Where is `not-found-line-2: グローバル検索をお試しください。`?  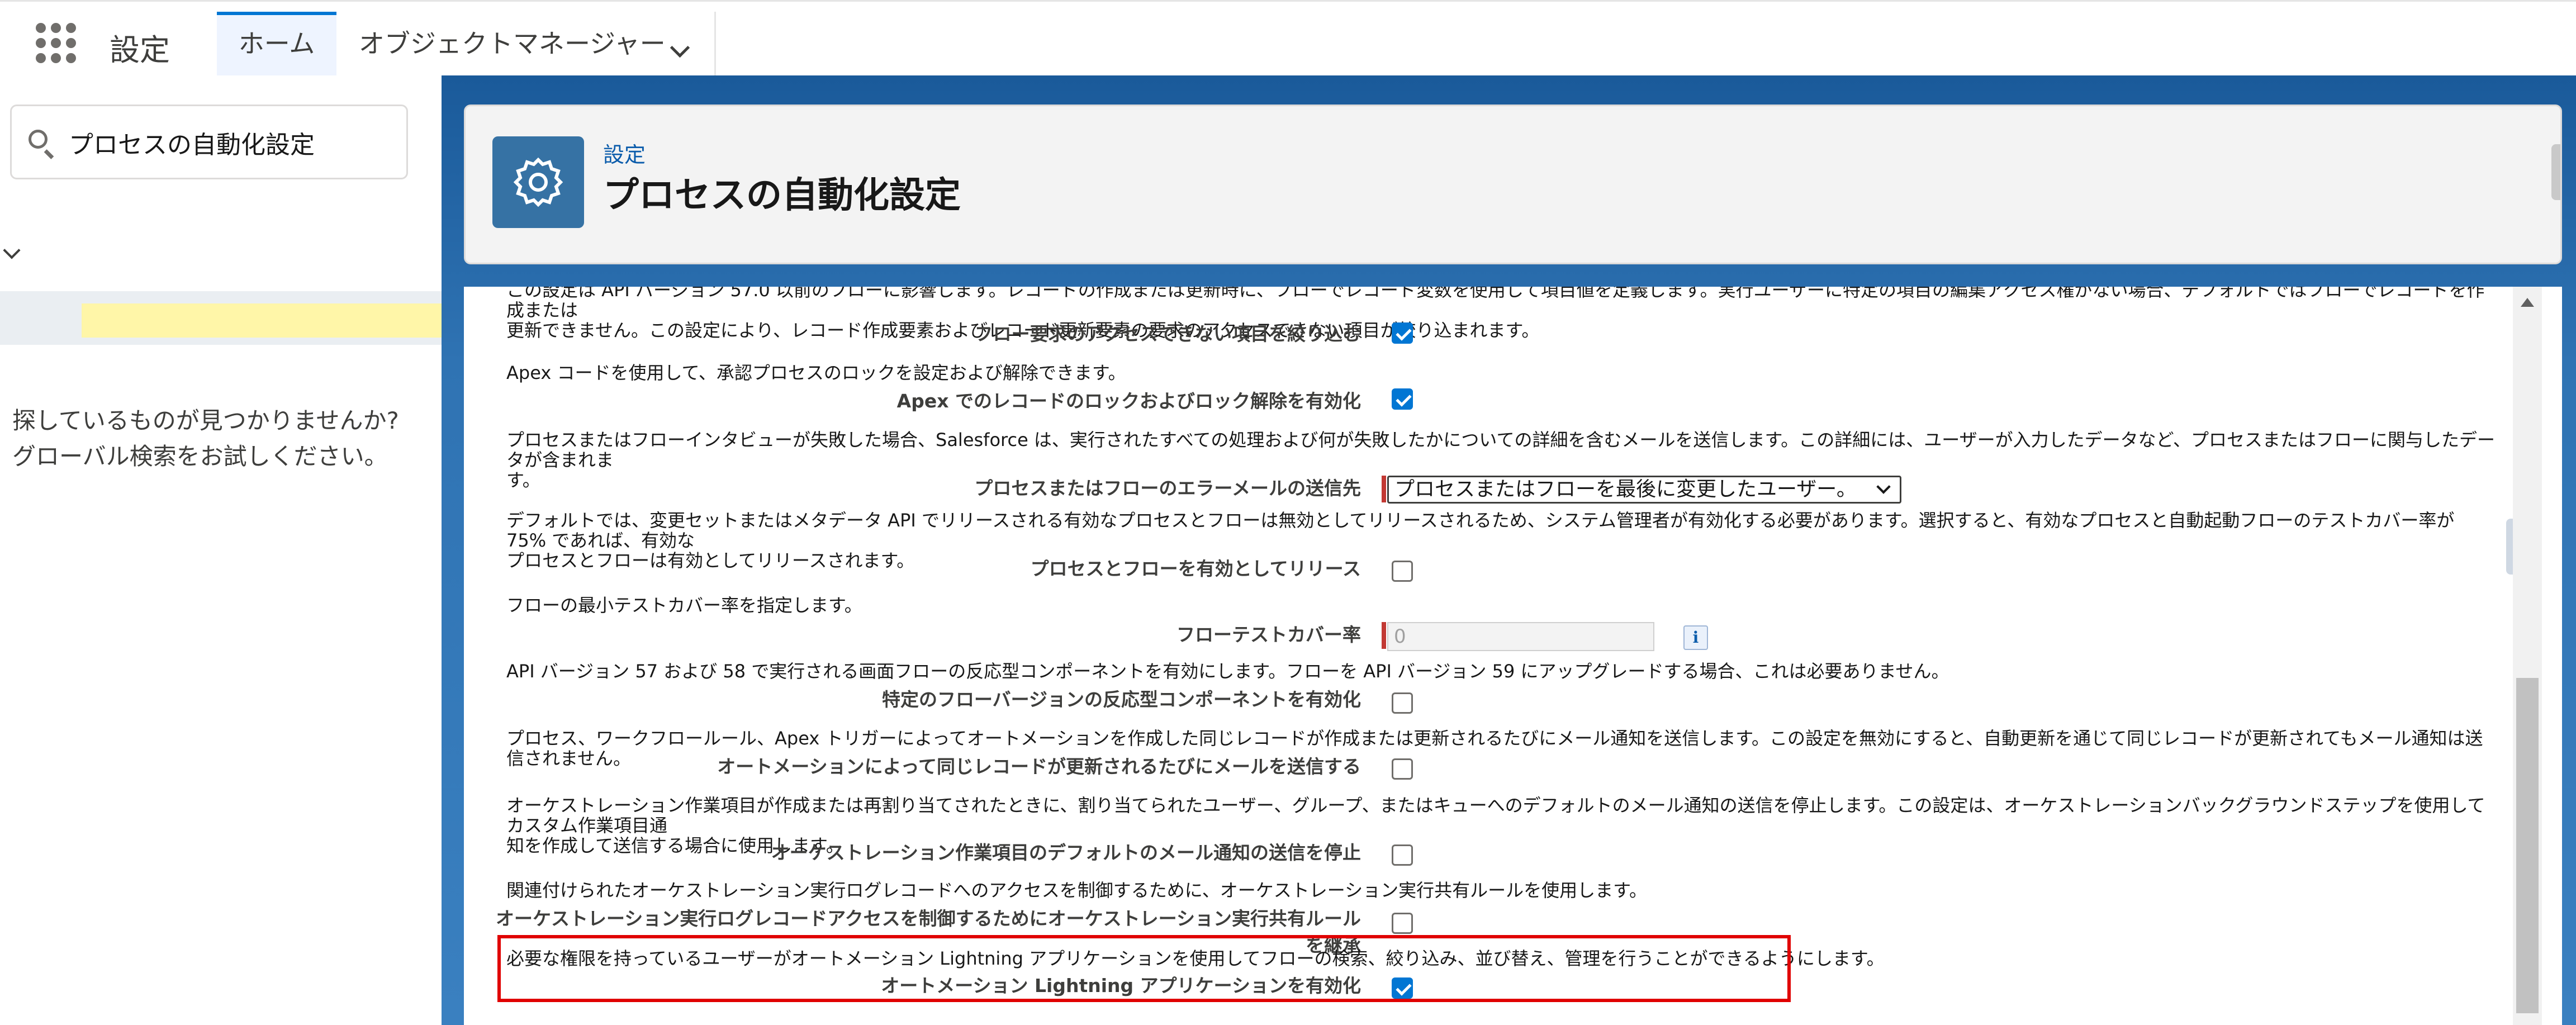 not-found-line-2: グローバル検索をお試しください。 is located at coordinates (200, 457).